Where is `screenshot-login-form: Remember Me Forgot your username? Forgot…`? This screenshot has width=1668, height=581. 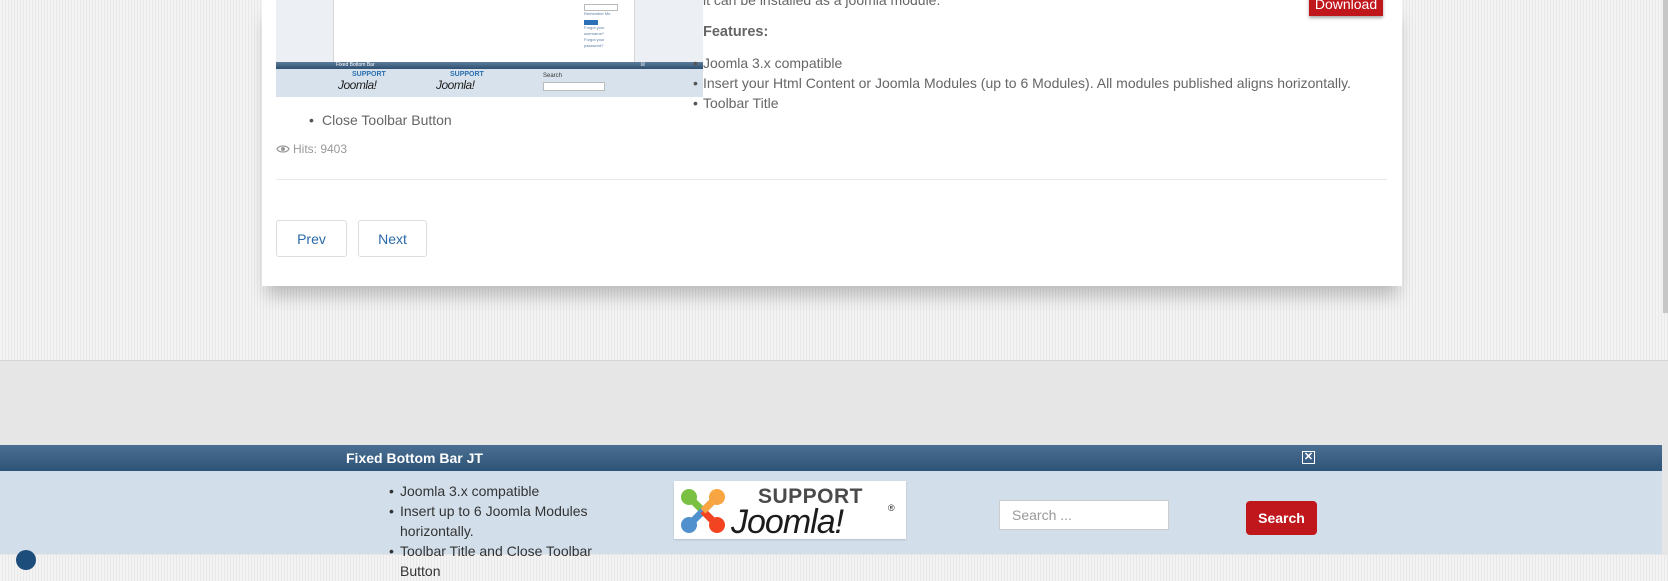
screenshot-login-form: Remember Me Forgot your username? Forgot… is located at coordinates (602, 29).